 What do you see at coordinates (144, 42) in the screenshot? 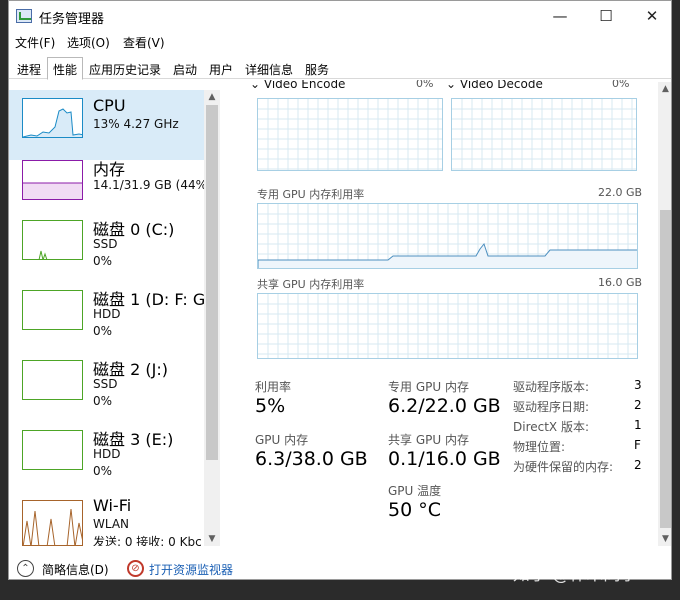
I see `menu-view: 查看(V)` at bounding box center [144, 42].